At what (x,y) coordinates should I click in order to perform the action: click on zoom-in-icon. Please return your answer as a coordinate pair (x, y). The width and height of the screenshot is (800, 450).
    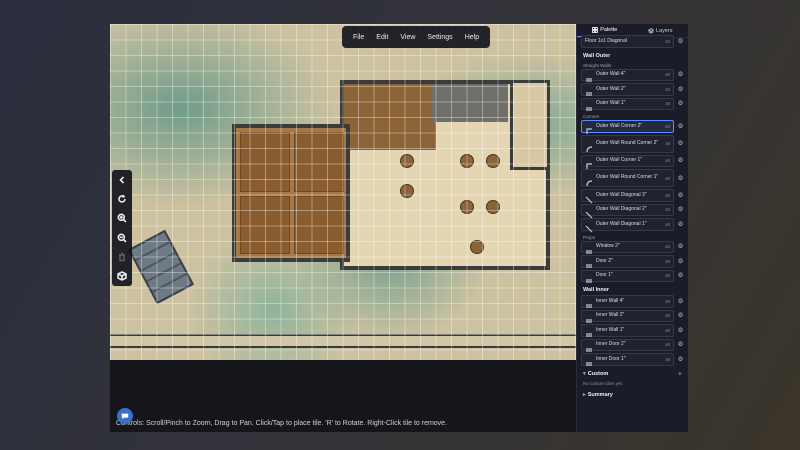
    Looking at the image, I should click on (122, 218).